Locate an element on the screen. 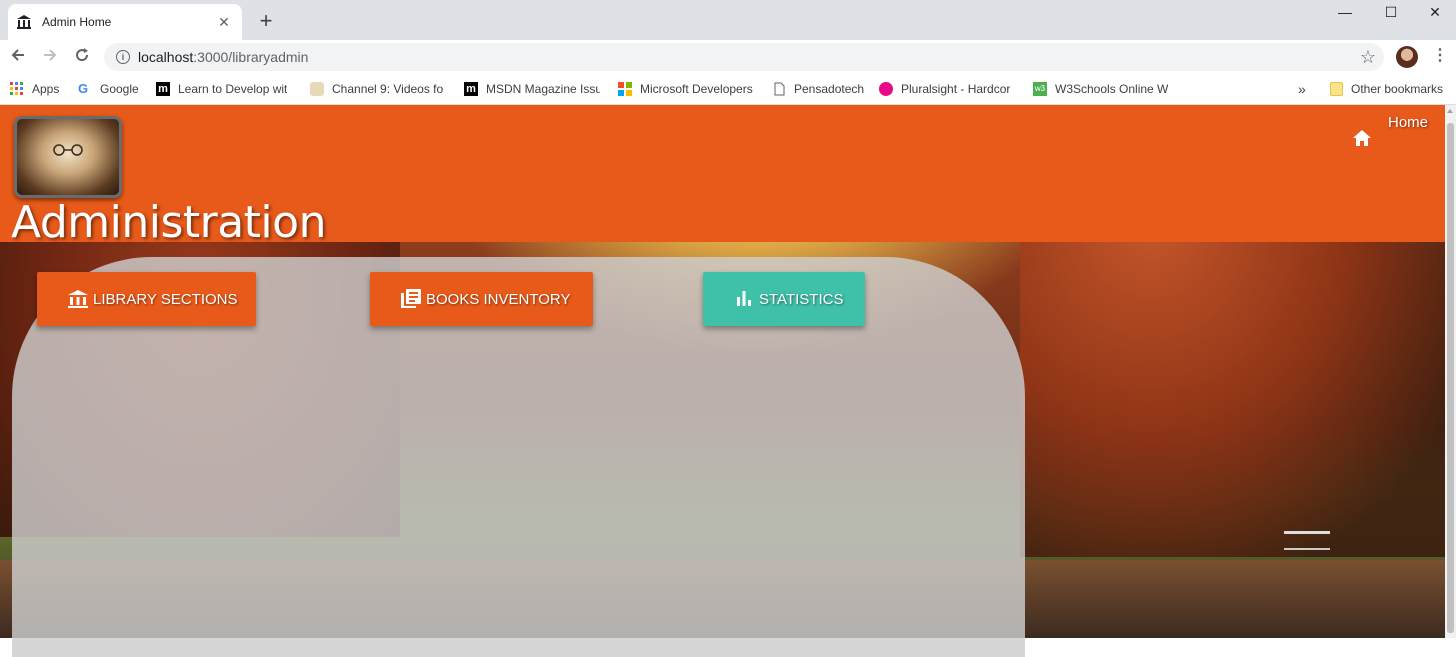 The image size is (1456, 657). books-inventory-label: BOOKS INVENTORY is located at coordinates (498, 299).